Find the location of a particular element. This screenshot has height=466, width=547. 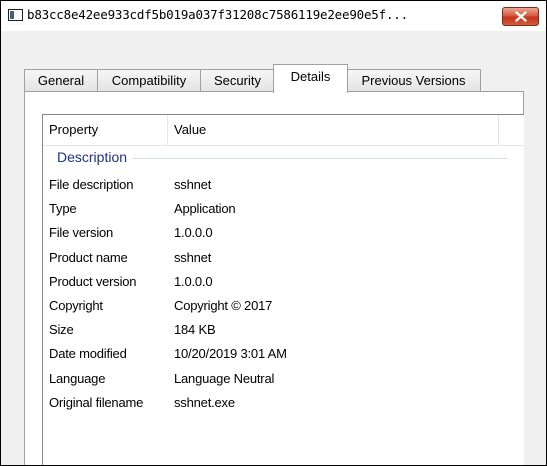

table-row: Language Language Neutral is located at coordinates (283, 379).